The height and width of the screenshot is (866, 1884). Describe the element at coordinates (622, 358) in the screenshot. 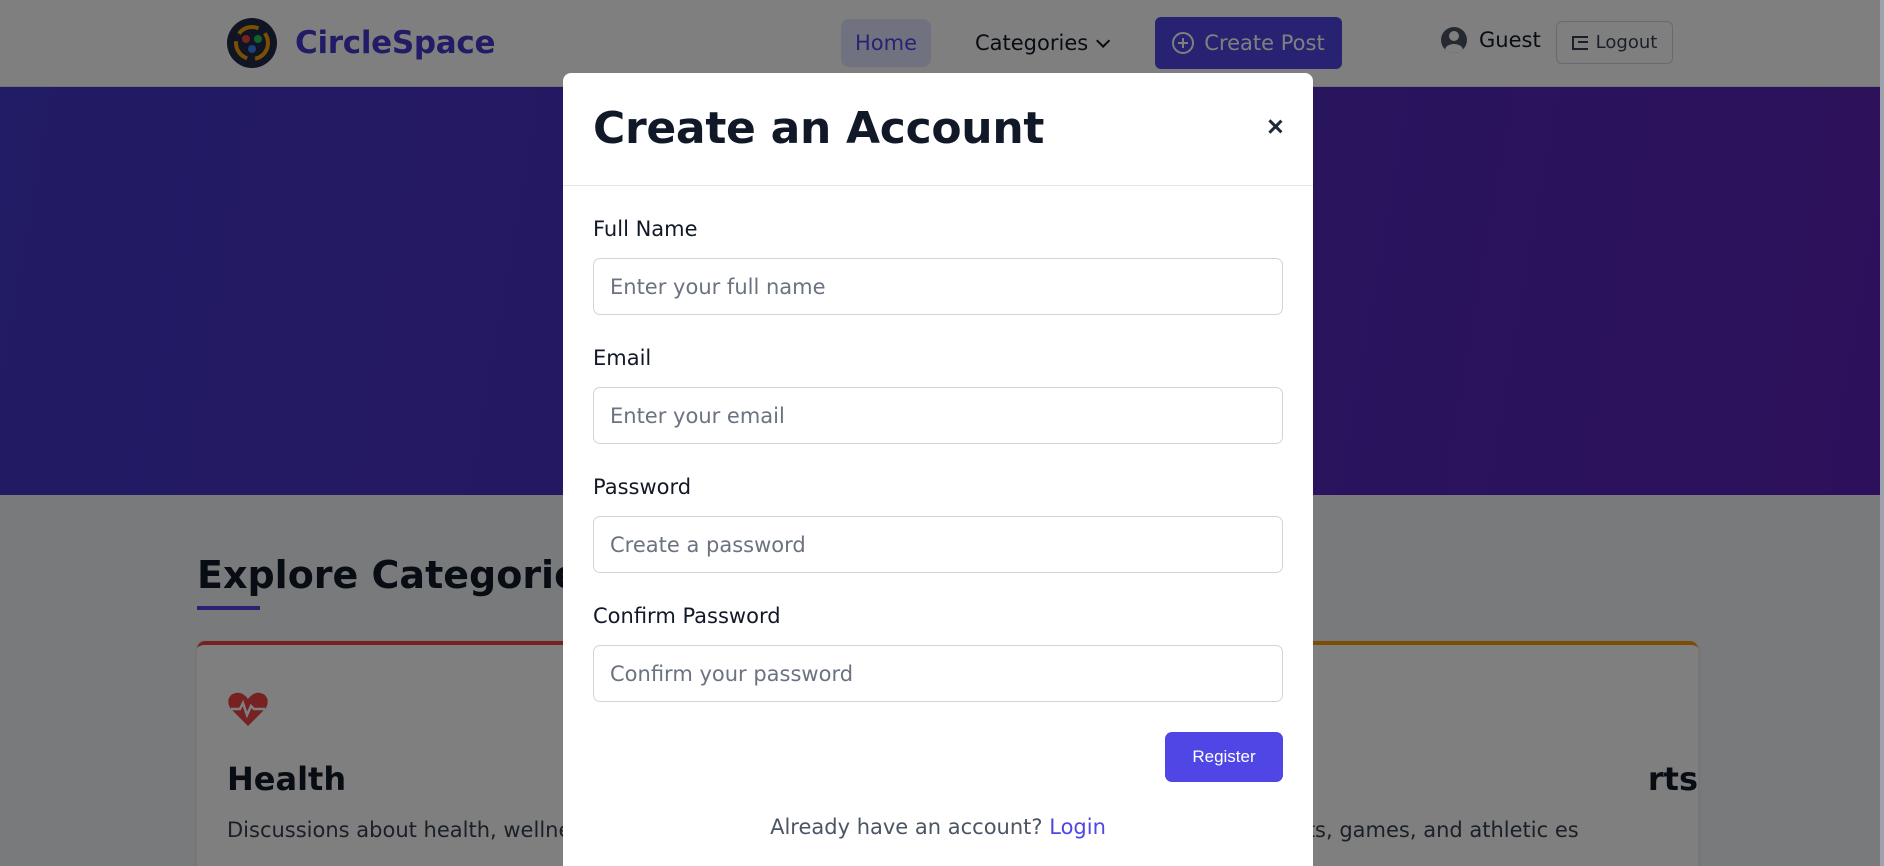

I see `email-label: Email` at that location.